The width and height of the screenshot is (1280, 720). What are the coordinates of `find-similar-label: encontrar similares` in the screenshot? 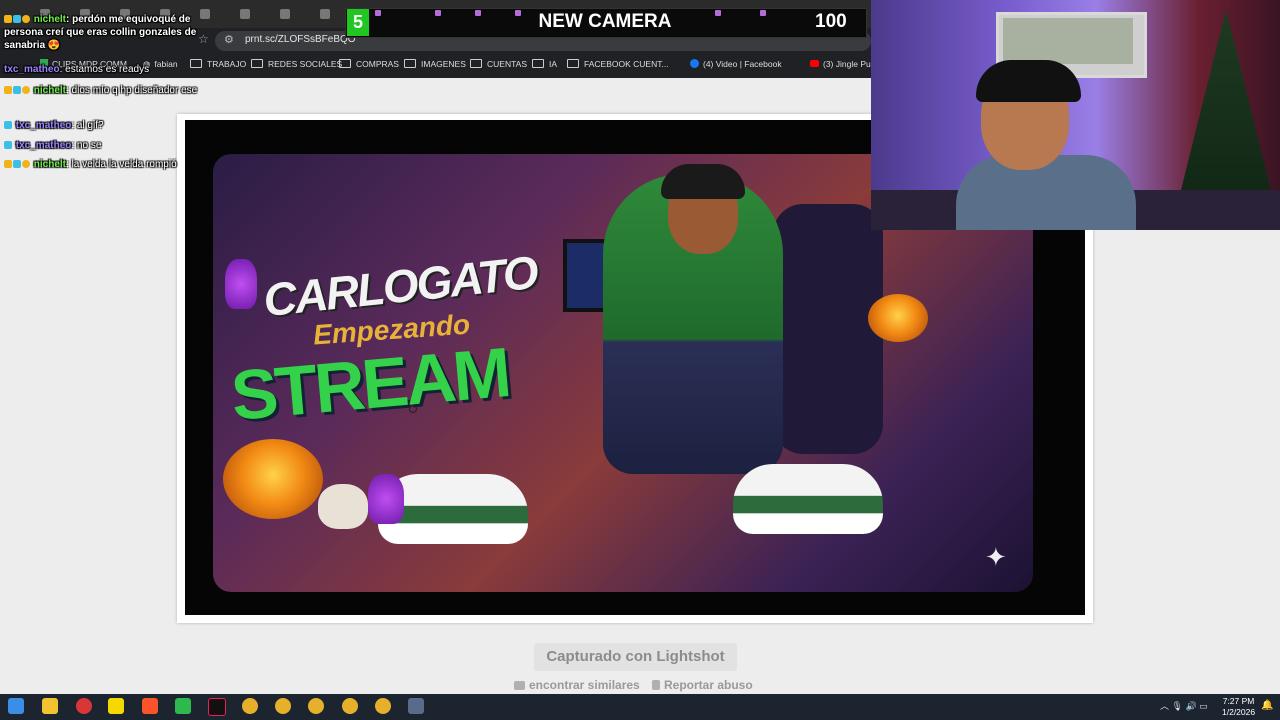 It's located at (584, 685).